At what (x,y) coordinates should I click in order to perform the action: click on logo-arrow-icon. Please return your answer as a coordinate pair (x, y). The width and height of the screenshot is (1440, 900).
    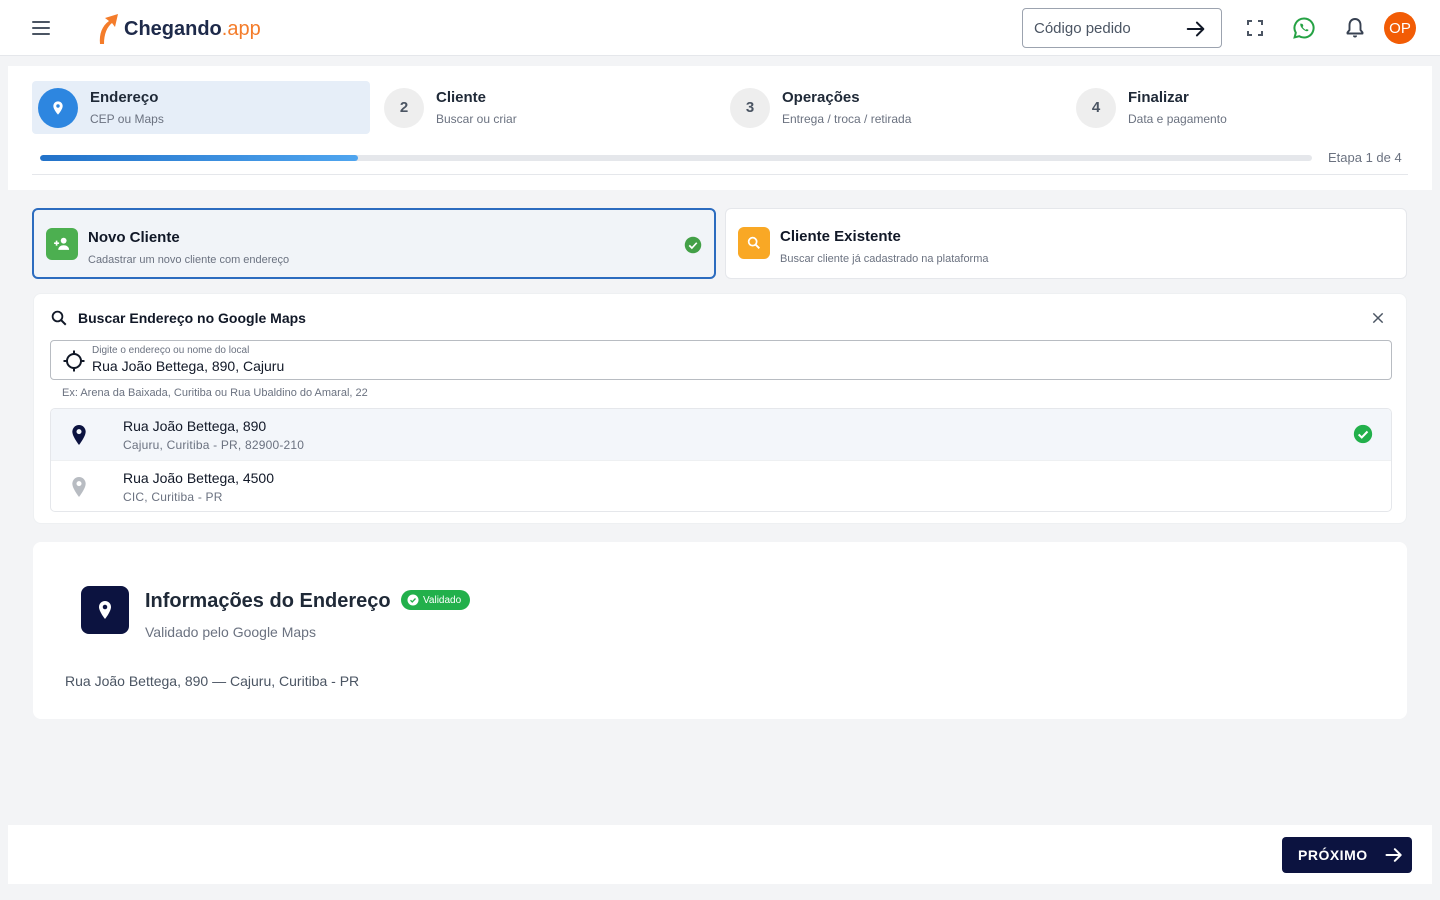
    Looking at the image, I should click on (108, 29).